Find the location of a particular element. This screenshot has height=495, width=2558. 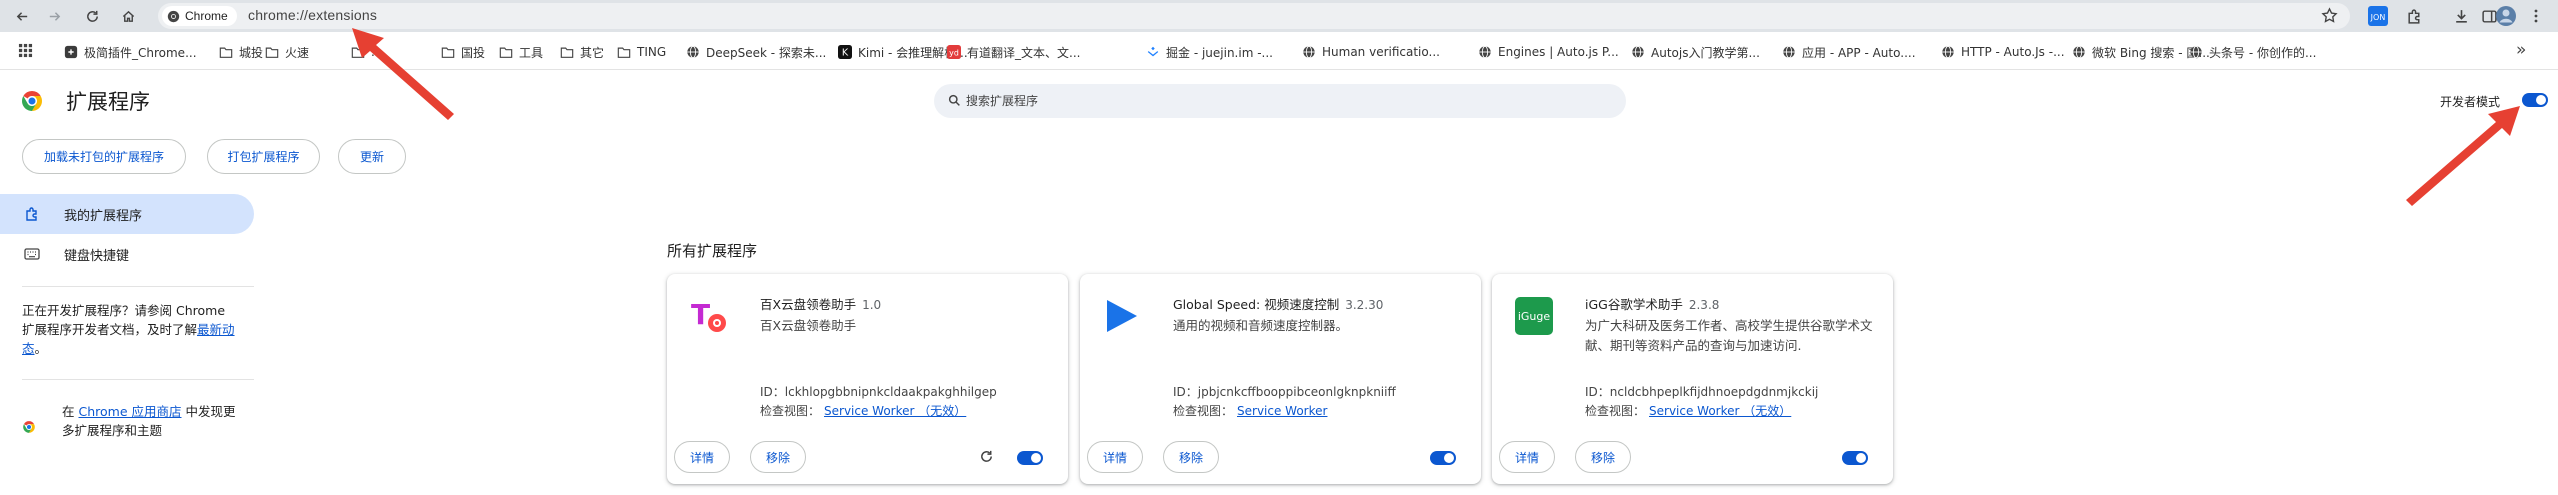

svg-text: T is located at coordinates (700, 314).